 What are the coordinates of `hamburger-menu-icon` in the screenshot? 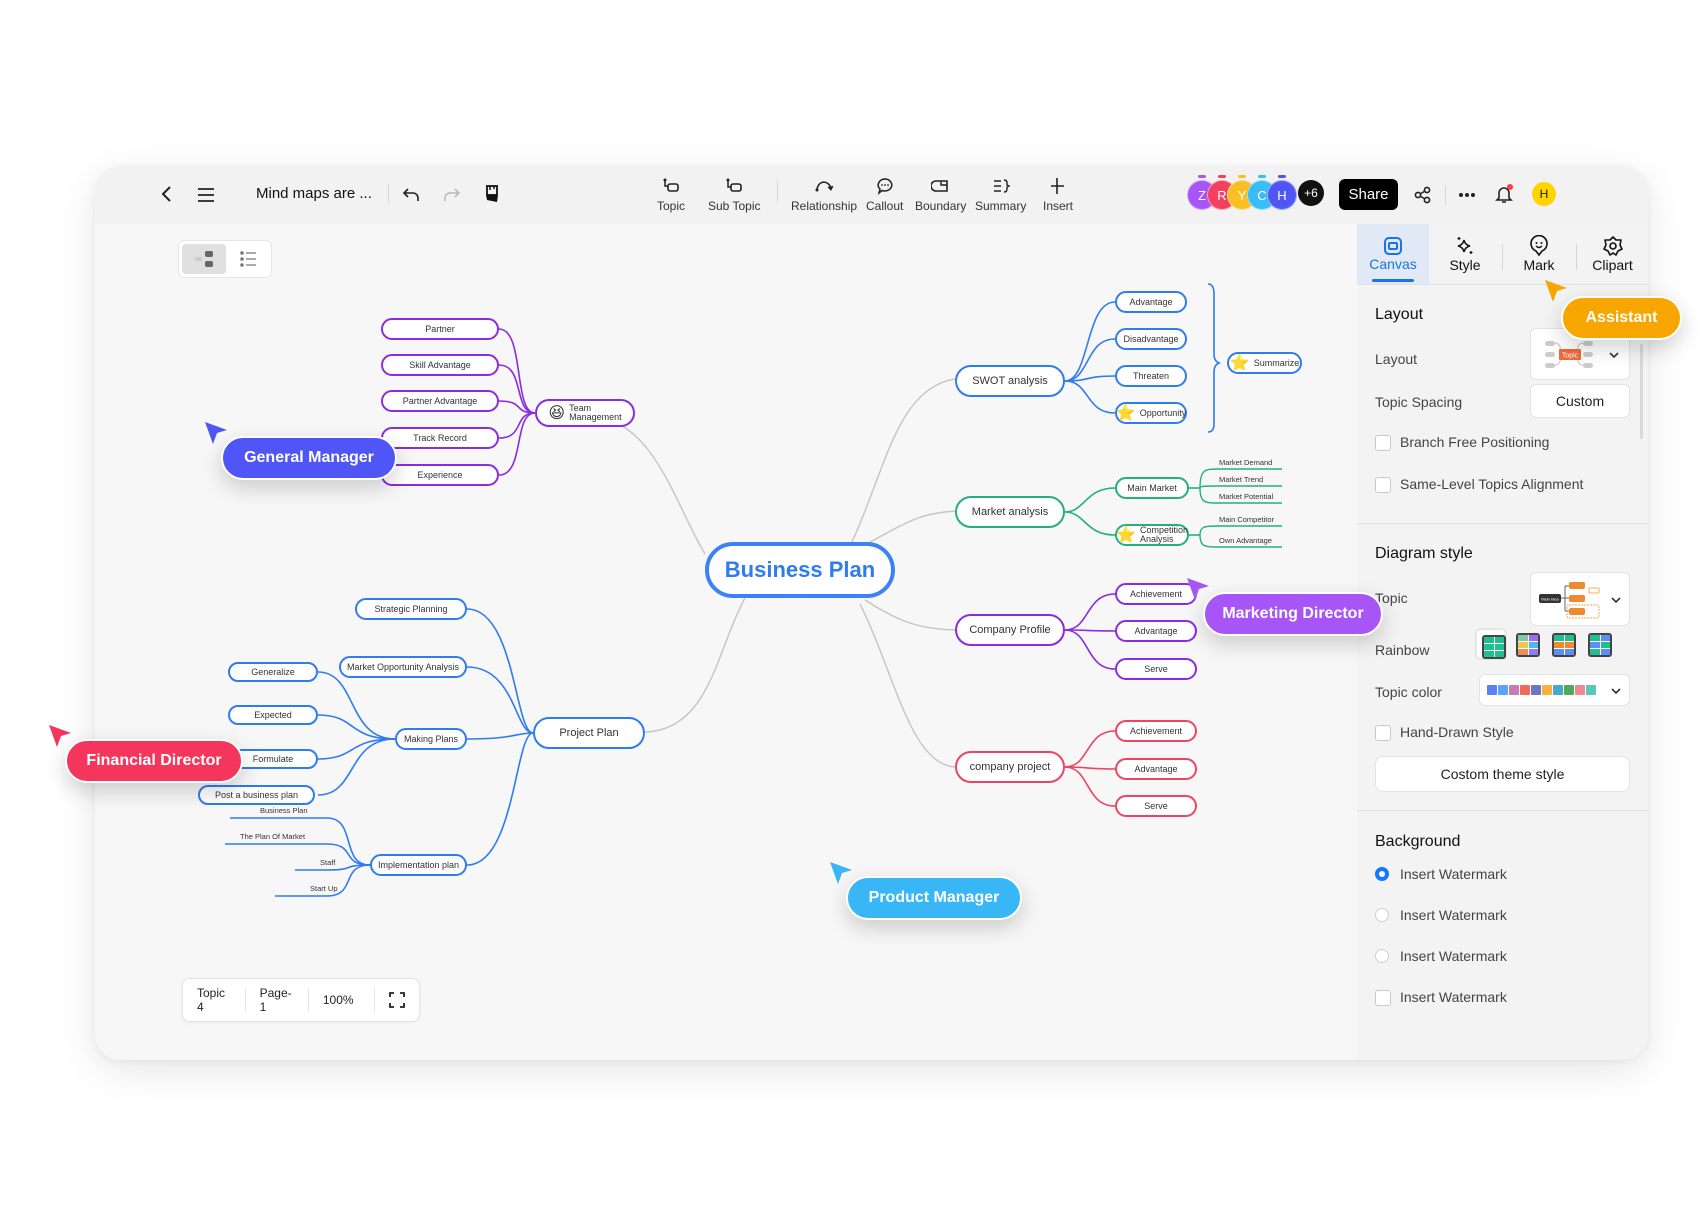 It's located at (206, 195).